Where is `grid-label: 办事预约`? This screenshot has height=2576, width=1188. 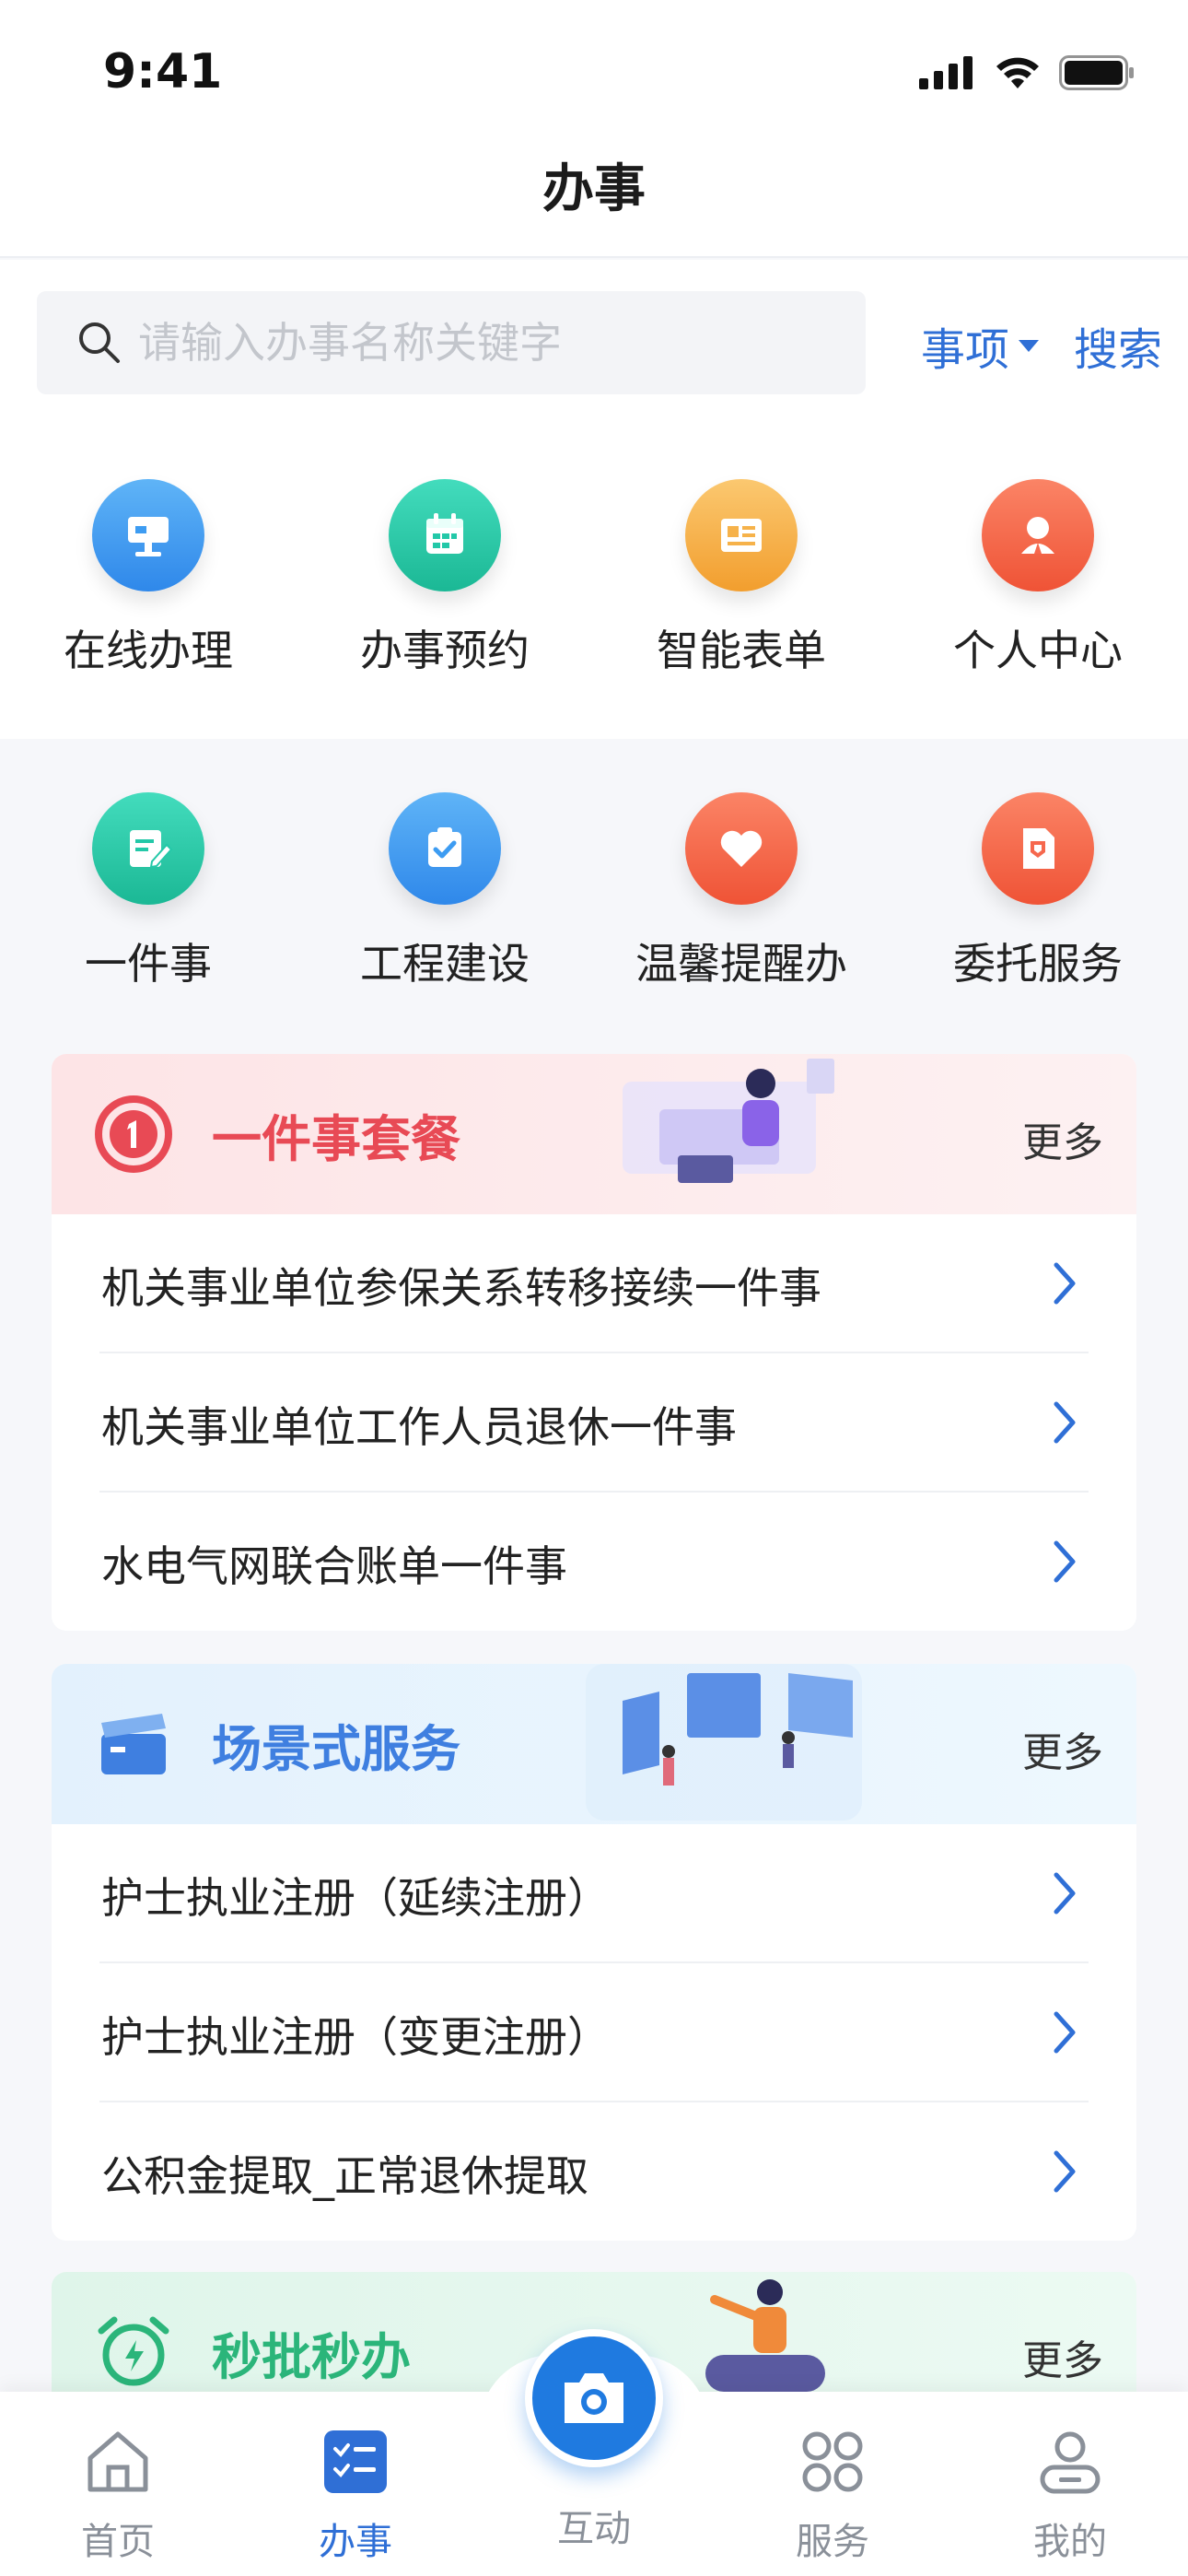 grid-label: 办事预约 is located at coordinates (445, 650).